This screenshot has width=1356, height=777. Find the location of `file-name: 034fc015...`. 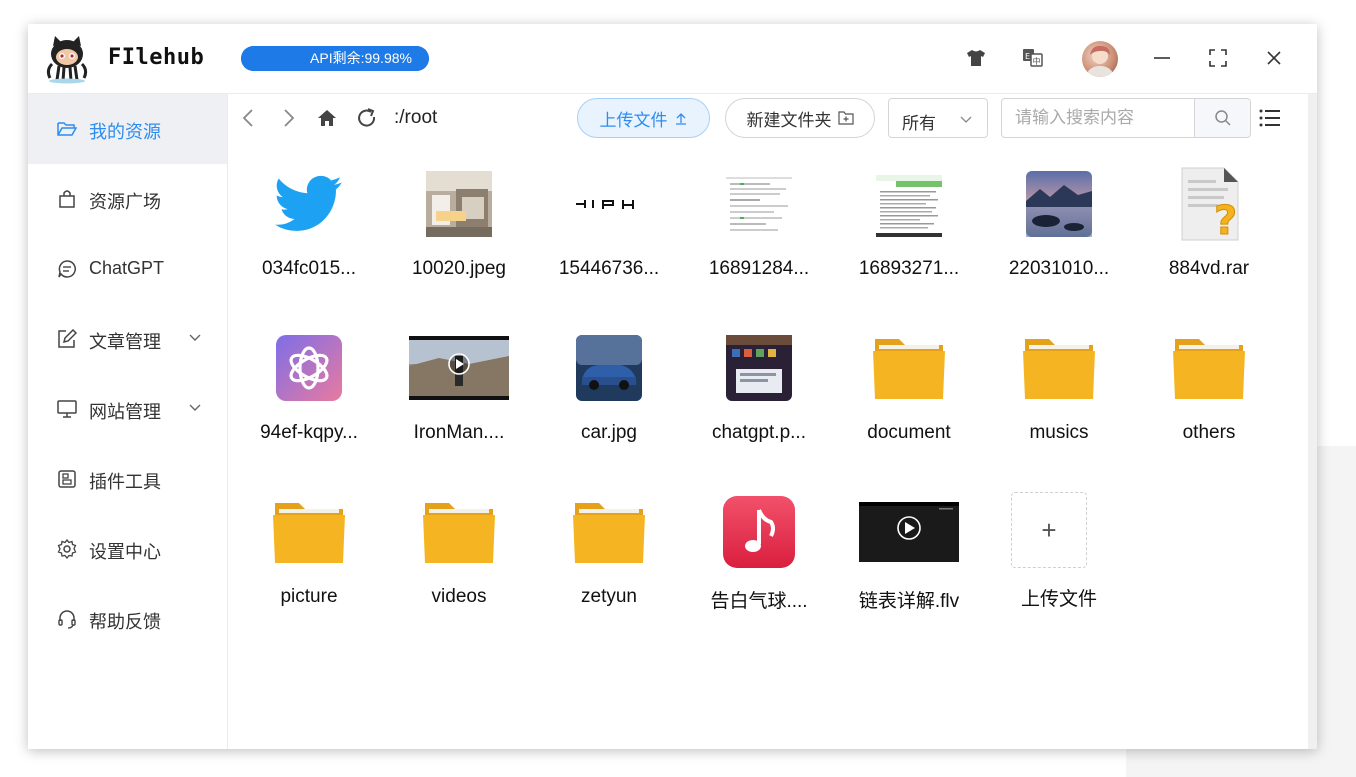

file-name: 034fc015... is located at coordinates (309, 268).